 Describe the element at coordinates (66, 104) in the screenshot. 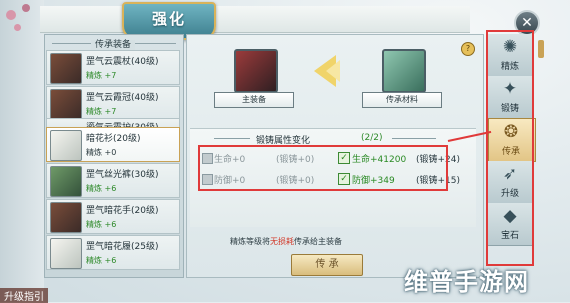

I see `crown-icon` at that location.